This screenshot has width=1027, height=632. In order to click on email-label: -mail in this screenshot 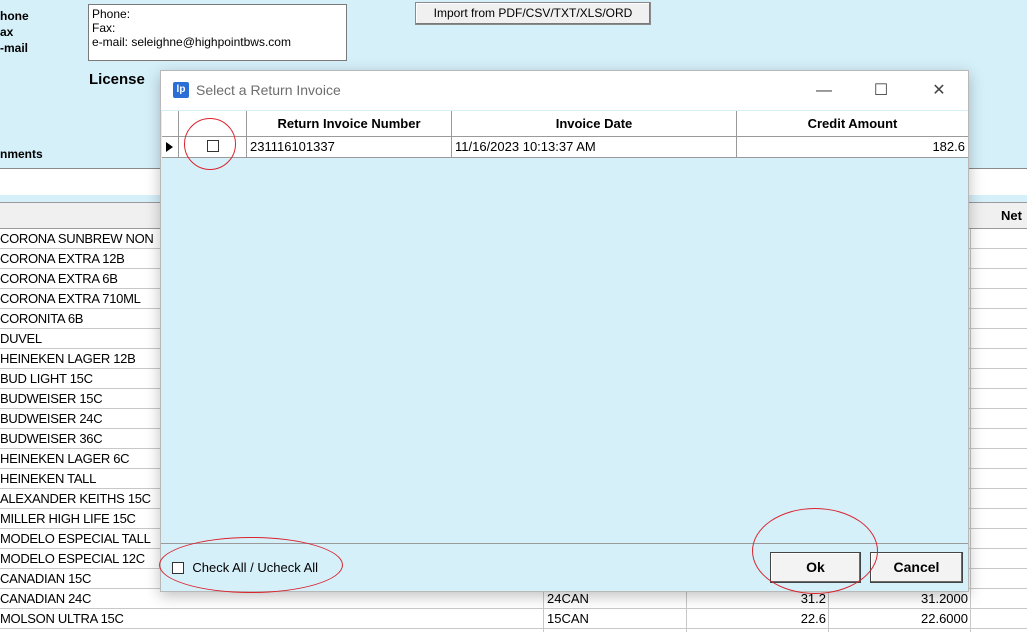, I will do `click(14, 48)`.